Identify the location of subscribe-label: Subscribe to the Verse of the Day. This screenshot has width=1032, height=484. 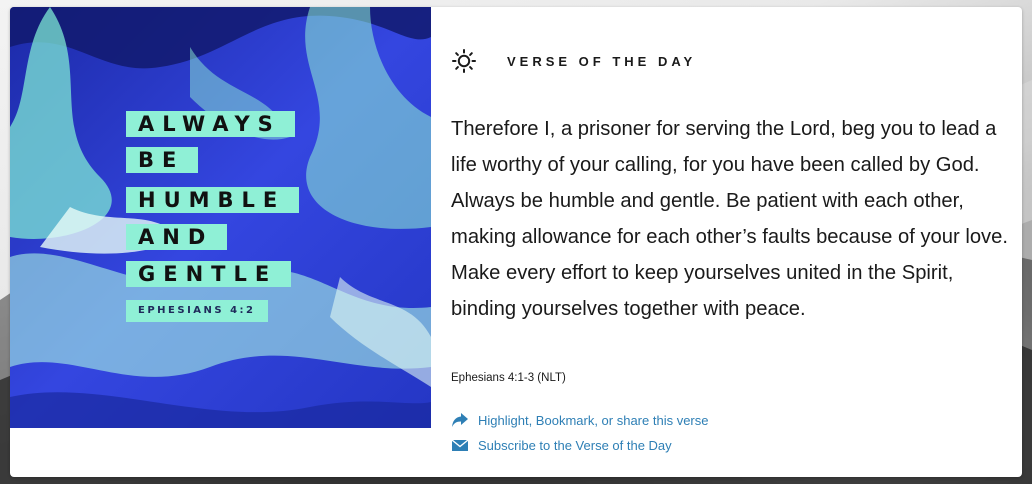
(575, 445).